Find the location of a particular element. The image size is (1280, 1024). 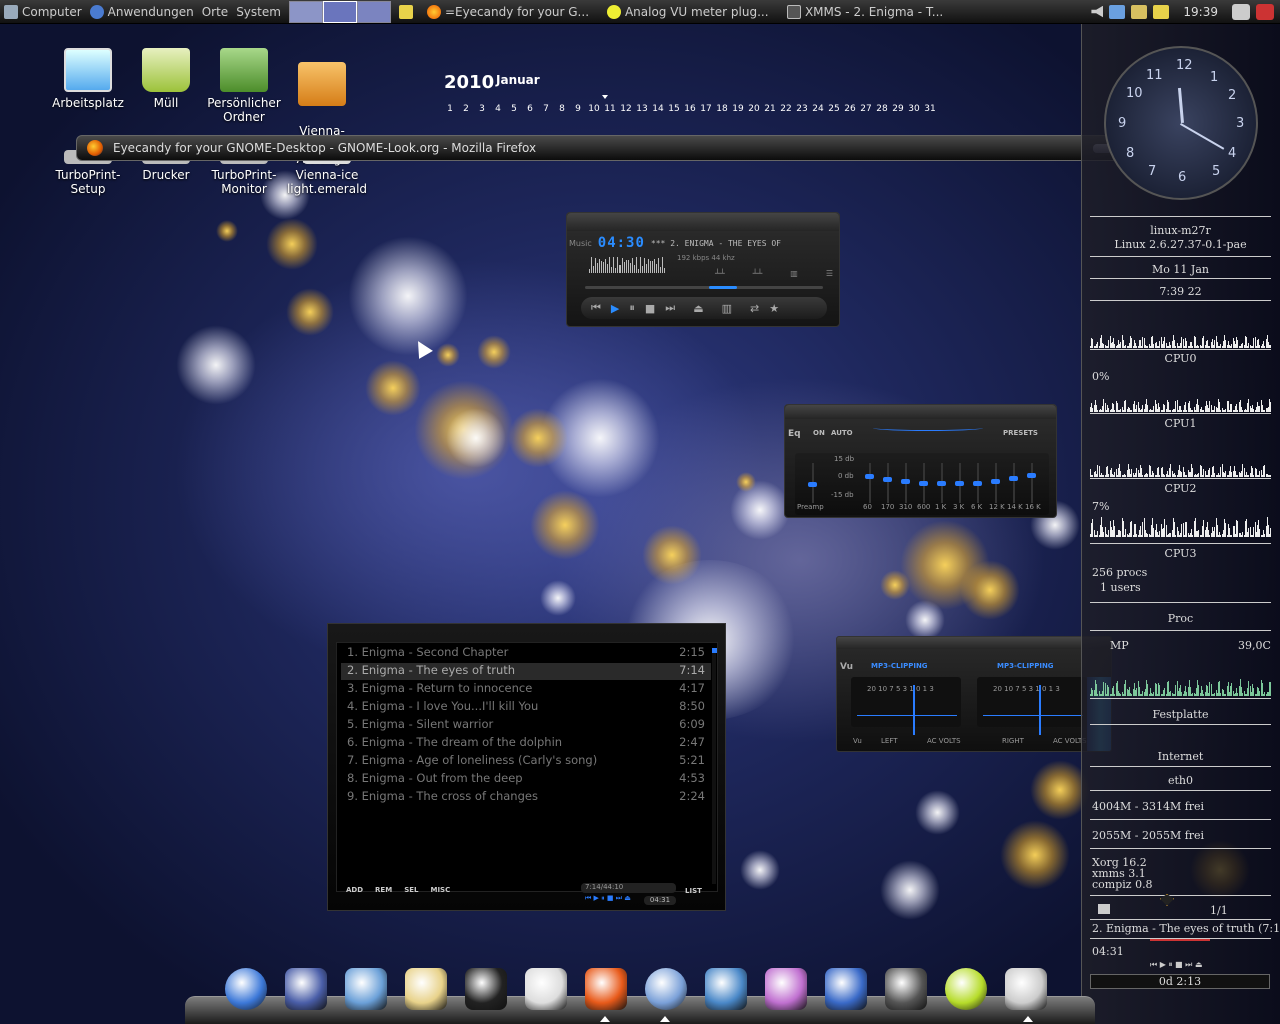

calendar-day: 4 is located at coordinates (498, 109).